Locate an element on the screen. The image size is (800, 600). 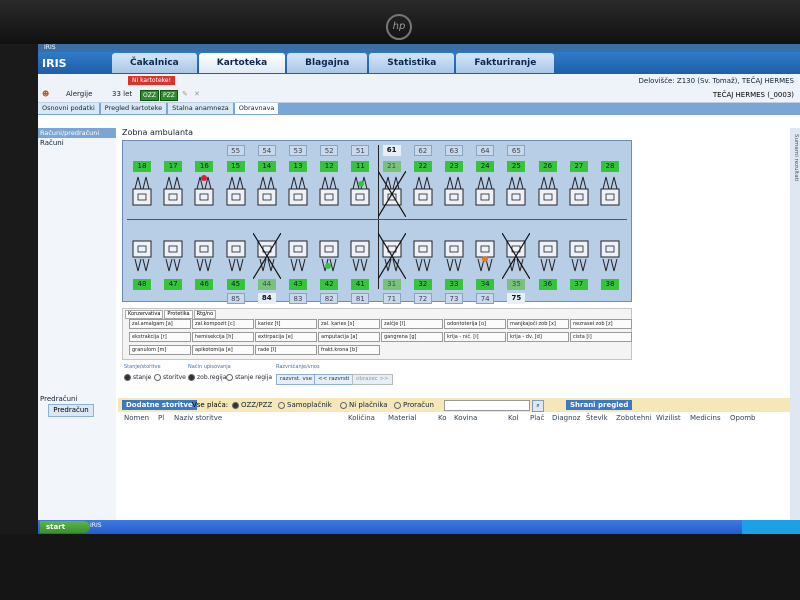
tooth-number: 23 is located at coordinates (454, 166).